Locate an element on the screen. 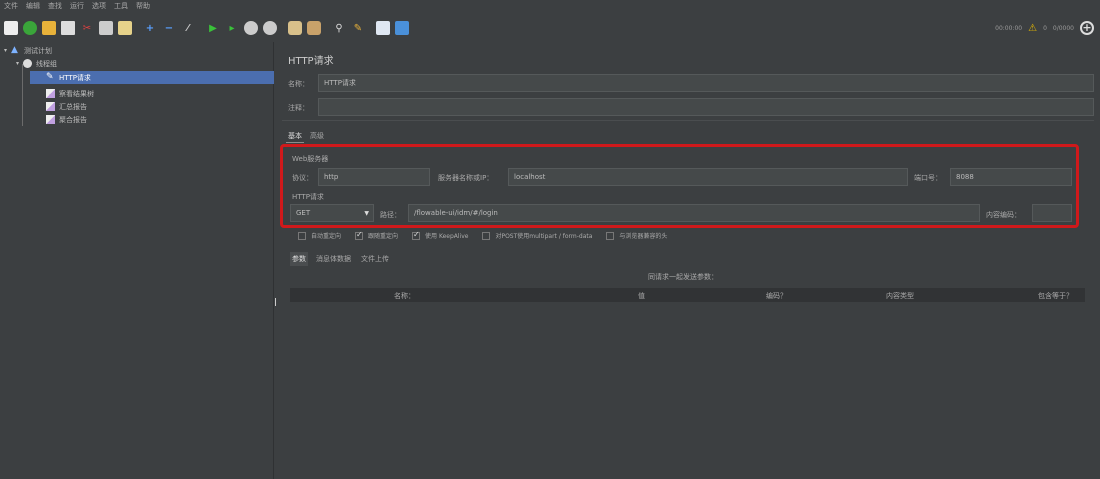 The width and height of the screenshot is (1100, 479). menu-tools: 工具 is located at coordinates (121, 6).